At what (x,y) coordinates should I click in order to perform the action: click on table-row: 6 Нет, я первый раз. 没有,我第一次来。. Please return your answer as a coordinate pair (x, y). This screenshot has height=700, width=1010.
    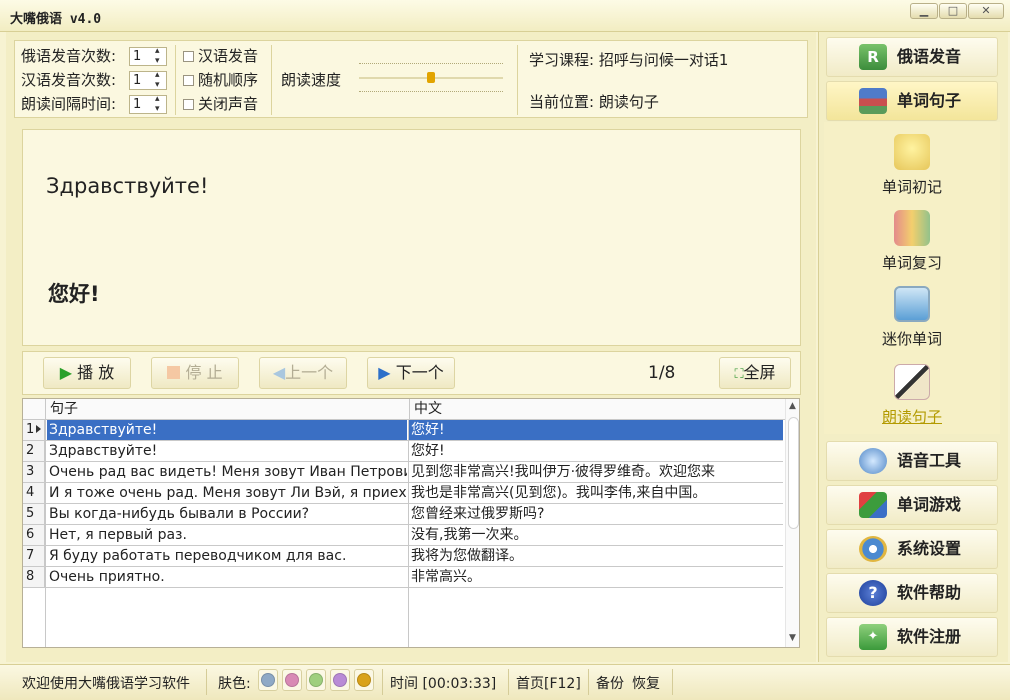
    Looking at the image, I should click on (403, 535).